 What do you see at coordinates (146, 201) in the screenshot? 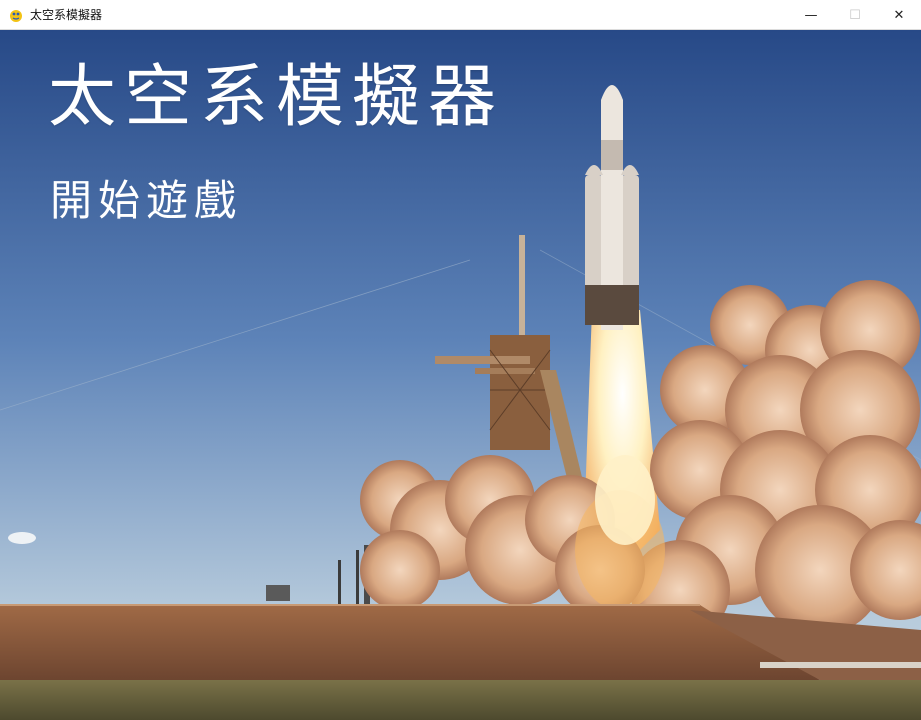
I see `start-game-button: 開始遊戲` at bounding box center [146, 201].